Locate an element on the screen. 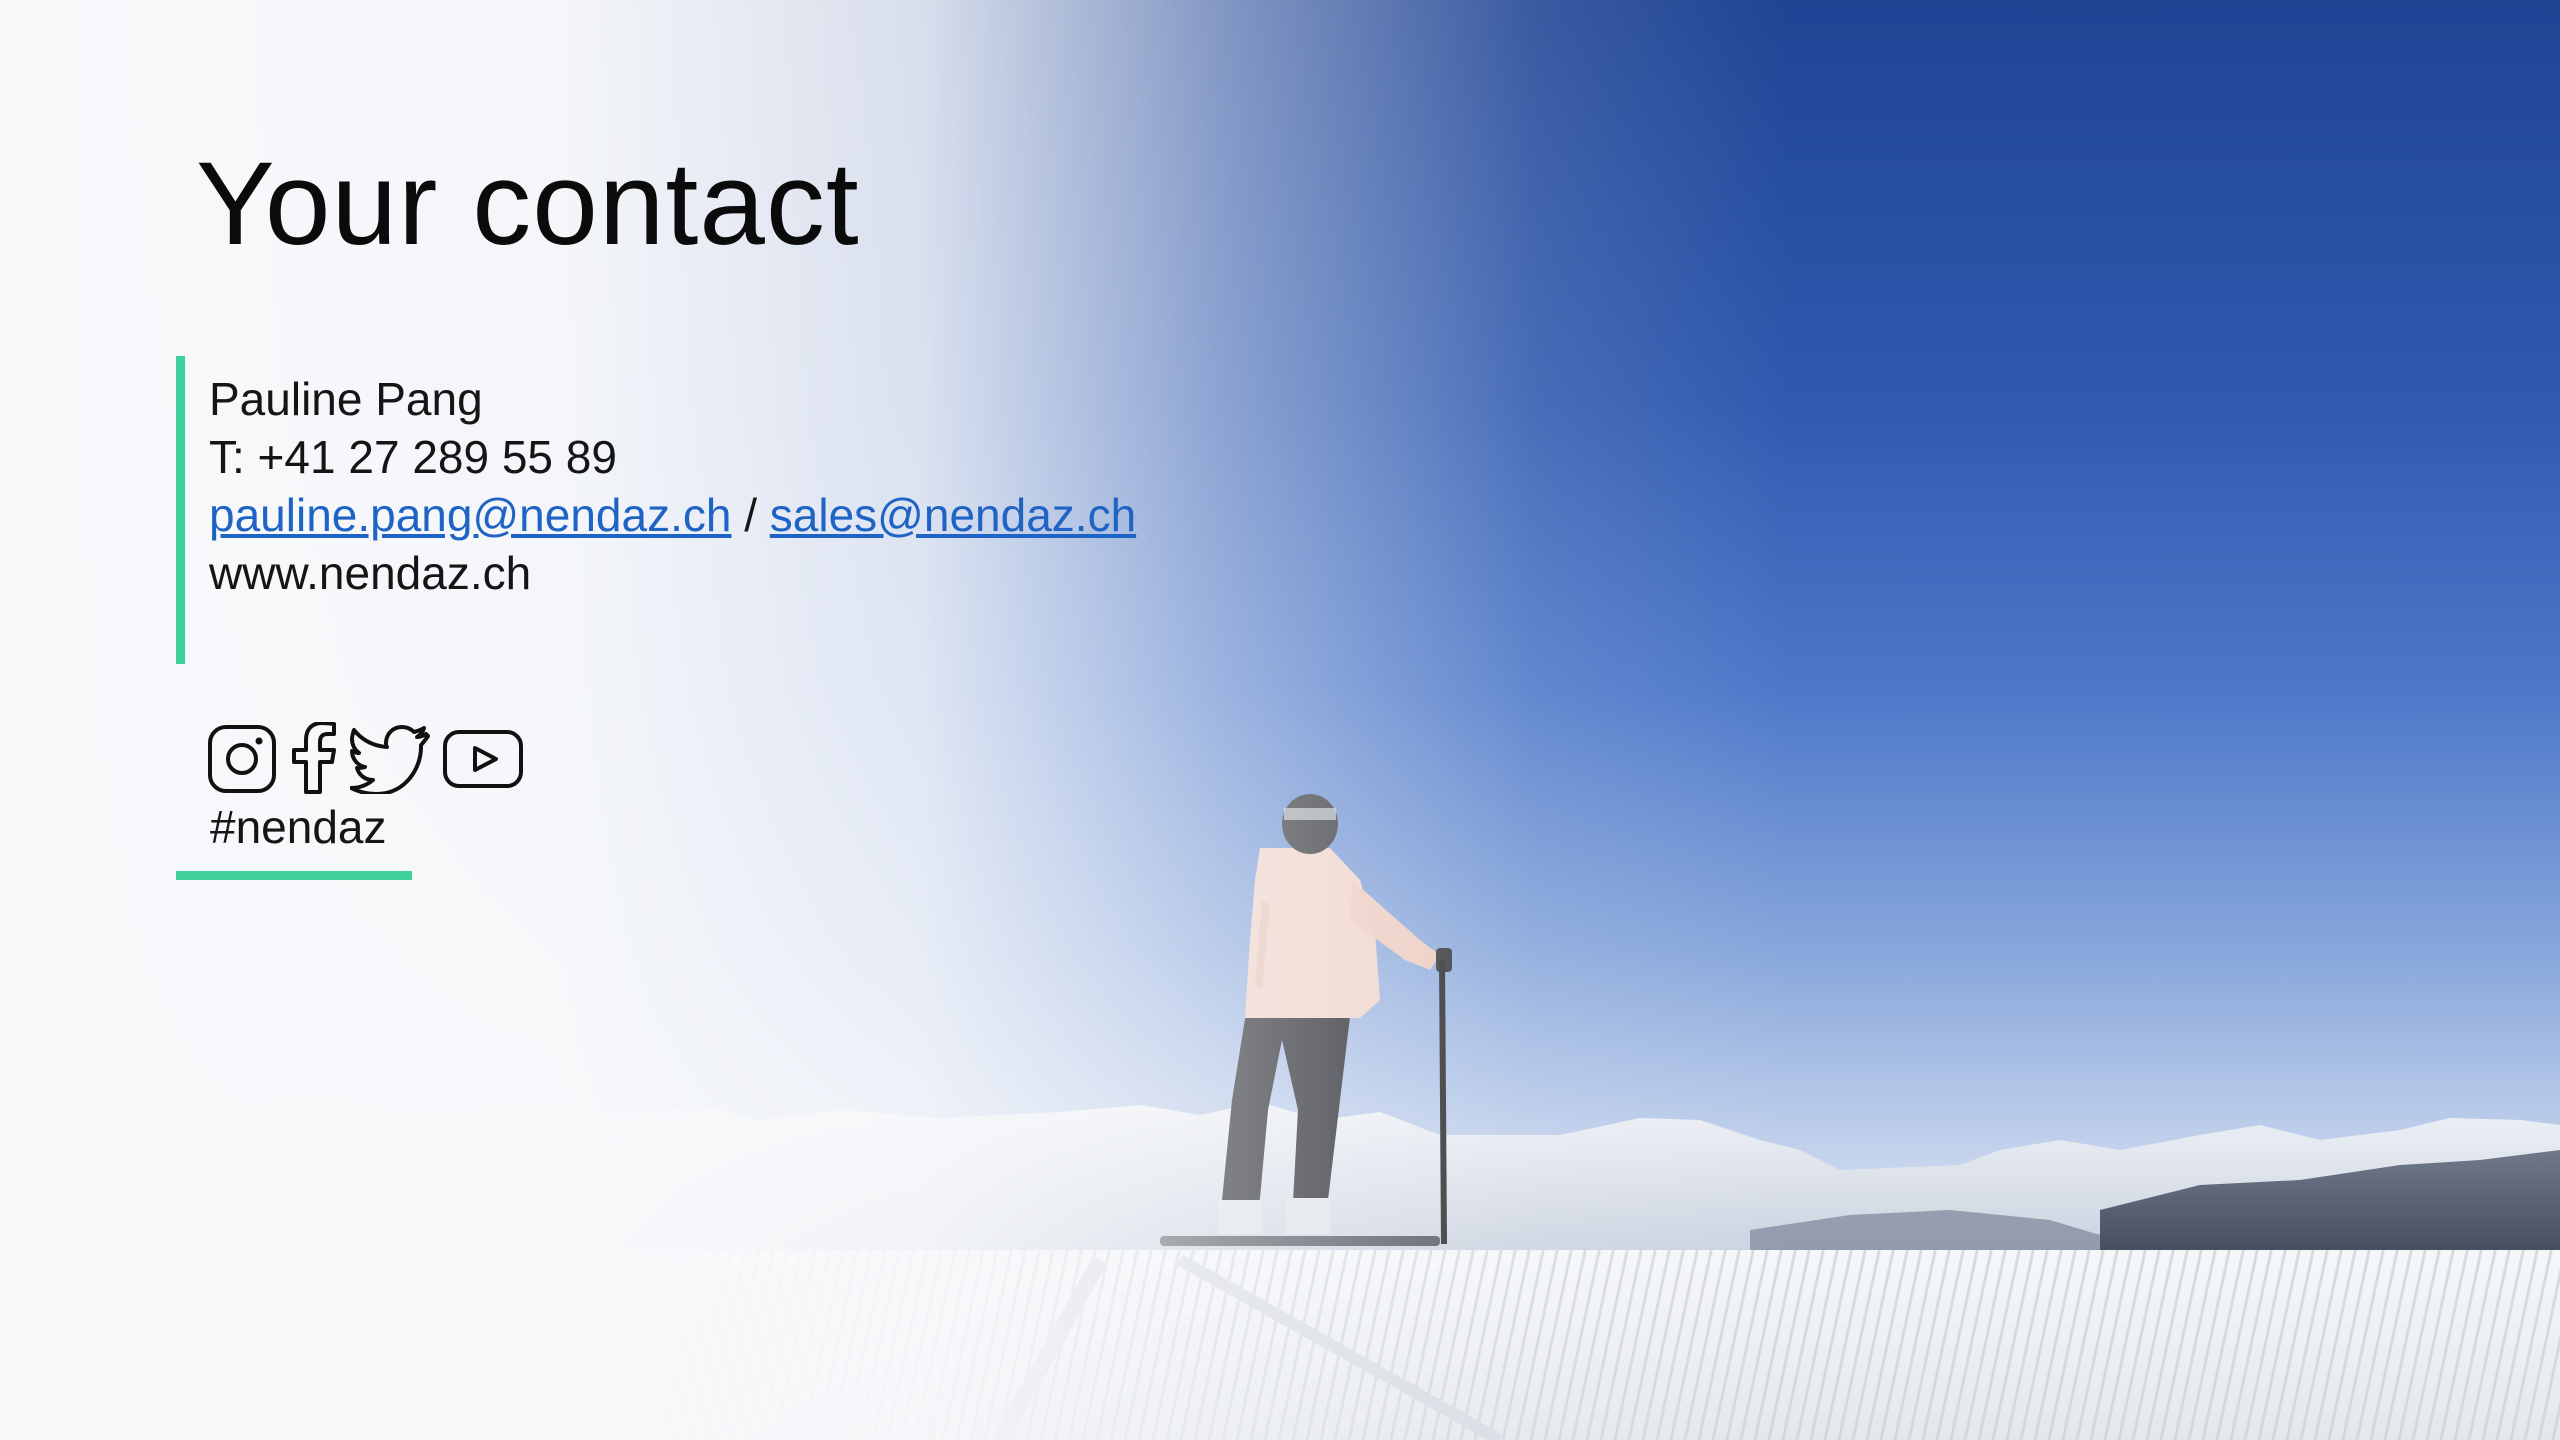 This screenshot has height=1440, width=2560. contact-website: www.nendaz.ch is located at coordinates (370, 573).